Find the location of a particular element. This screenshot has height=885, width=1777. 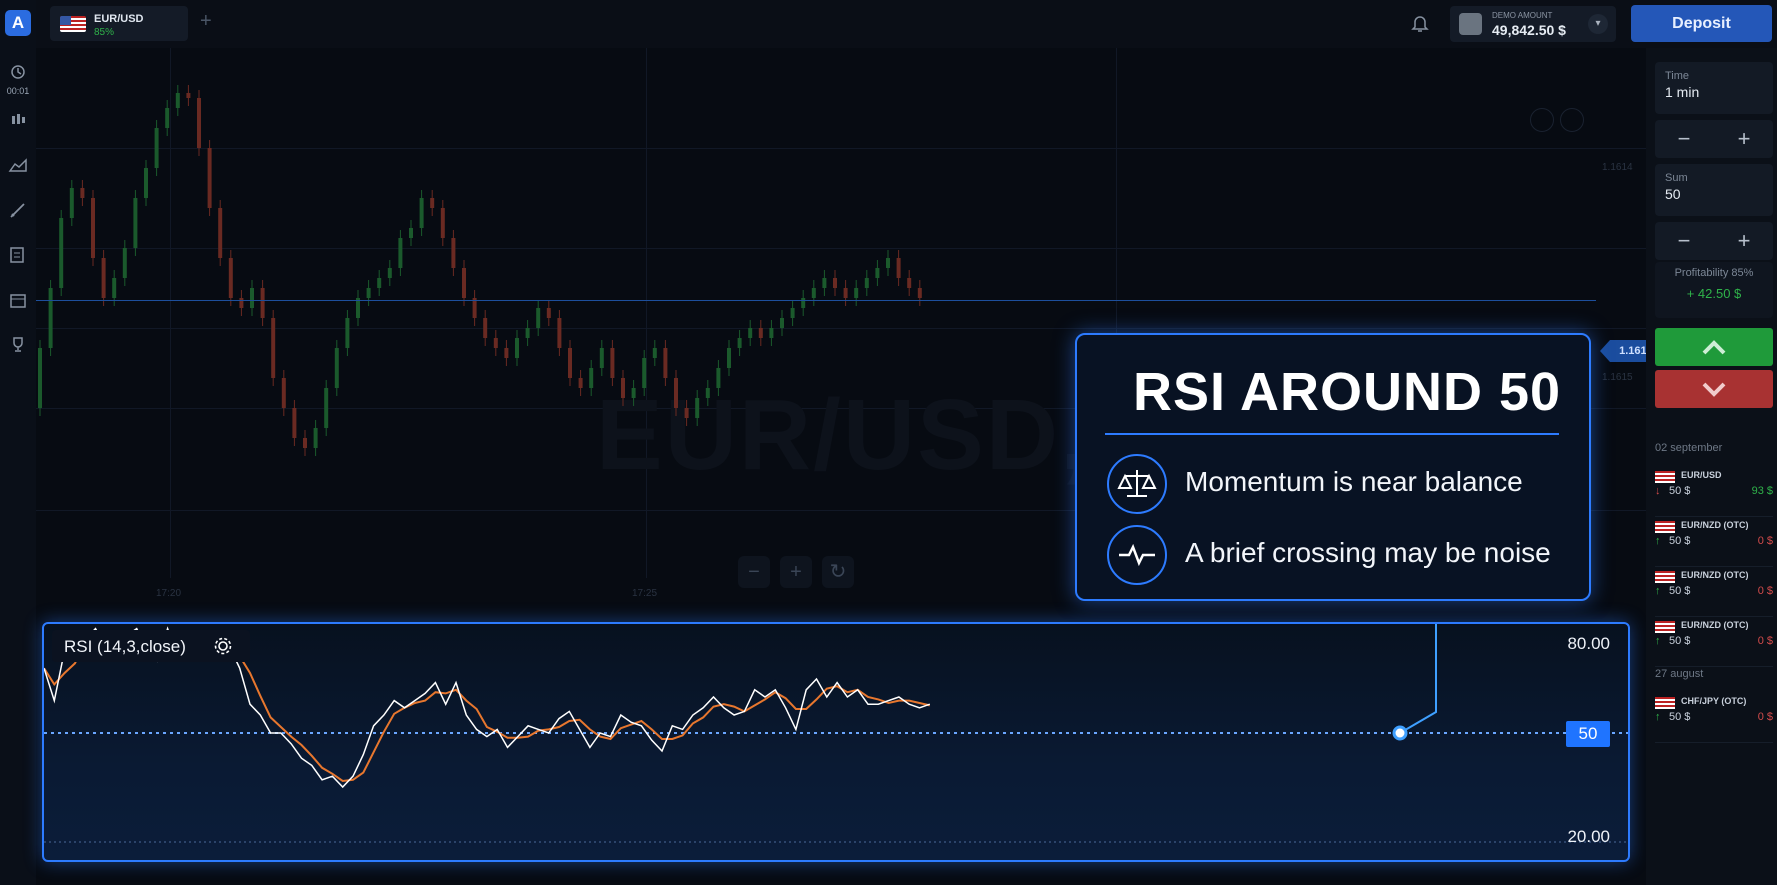

current-price-line is located at coordinates (816, 300).